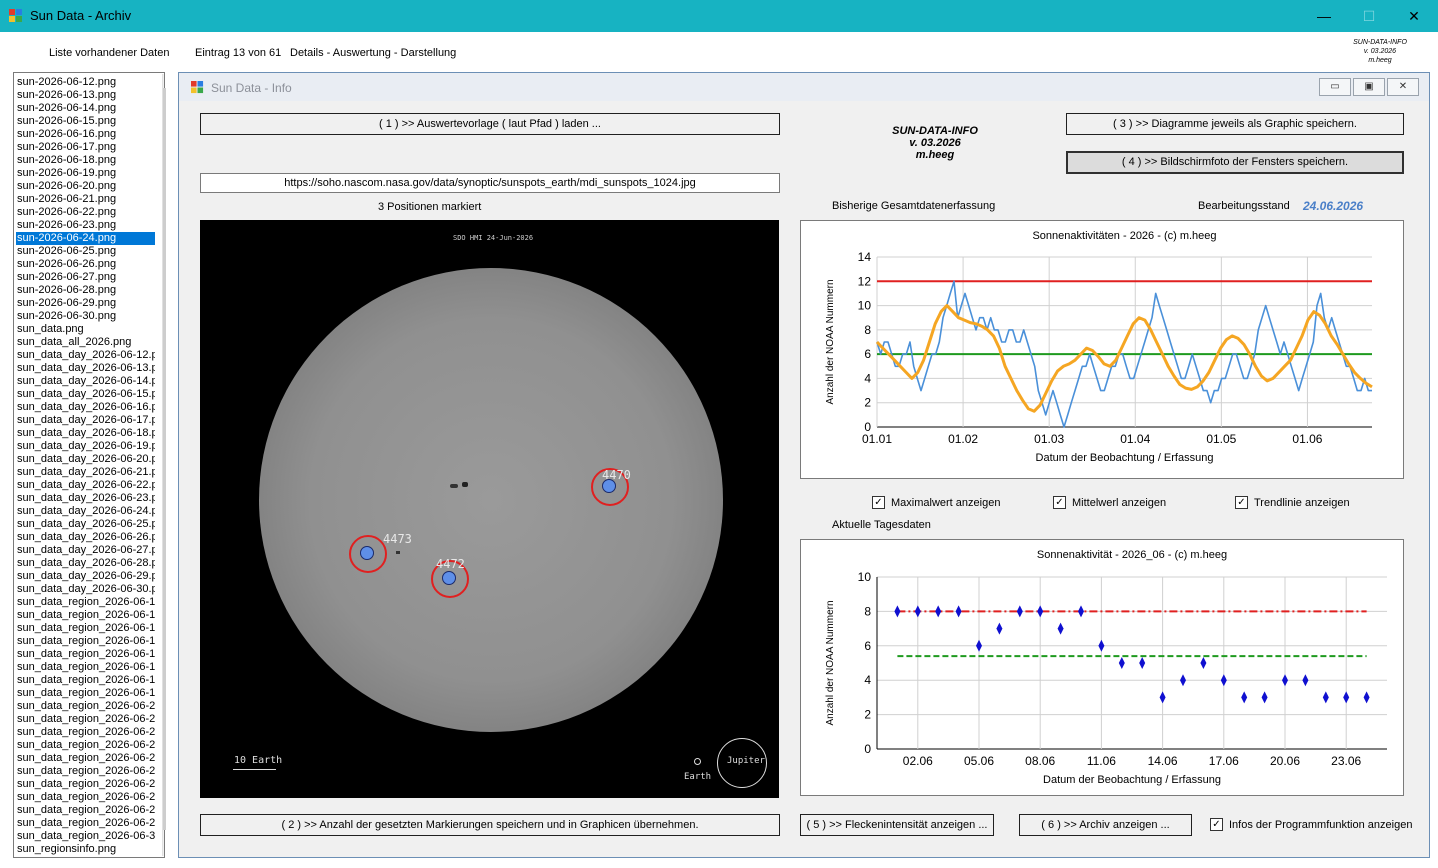 This screenshot has width=1438, height=868. I want to click on list-item: sun-2026-06-13.png, so click(86, 95).